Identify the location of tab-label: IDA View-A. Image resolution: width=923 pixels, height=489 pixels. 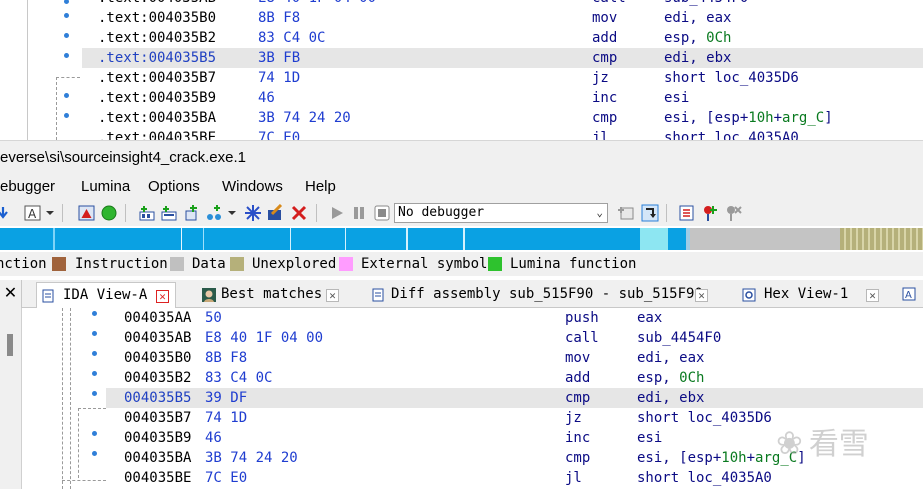
(105, 295).